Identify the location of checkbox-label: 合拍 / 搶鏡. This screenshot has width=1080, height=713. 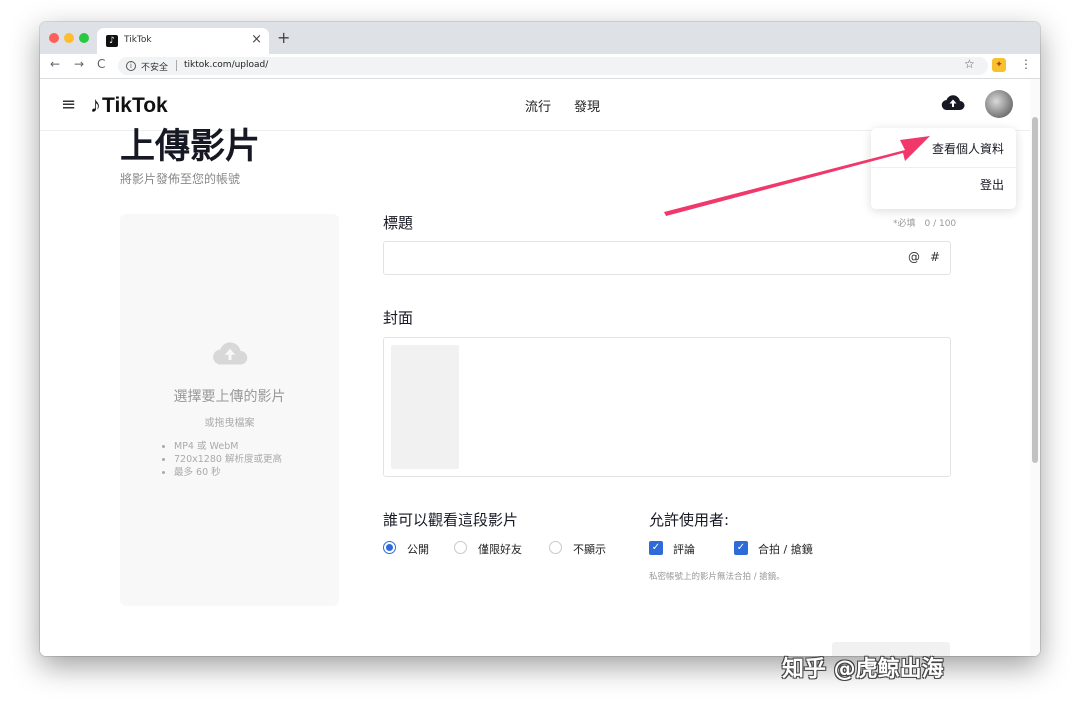
(785, 549).